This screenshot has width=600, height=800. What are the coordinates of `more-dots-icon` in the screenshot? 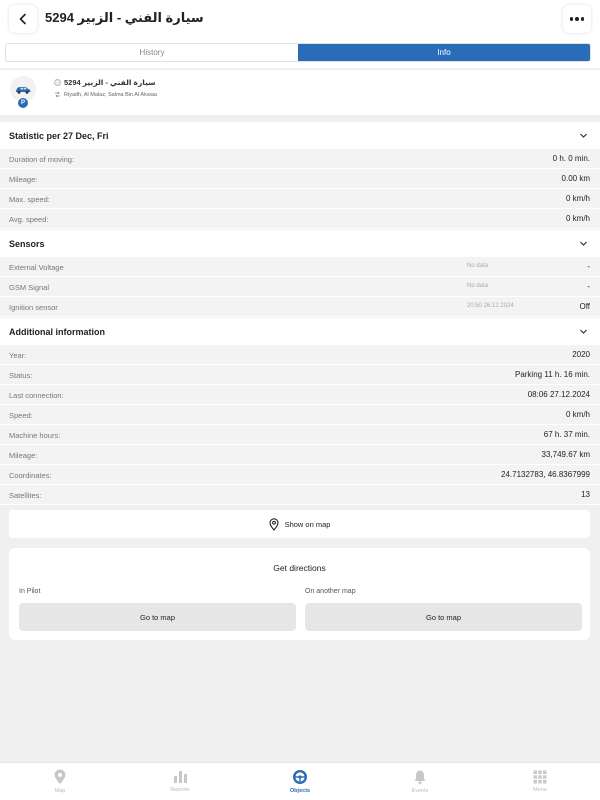 It's located at (571, 19).